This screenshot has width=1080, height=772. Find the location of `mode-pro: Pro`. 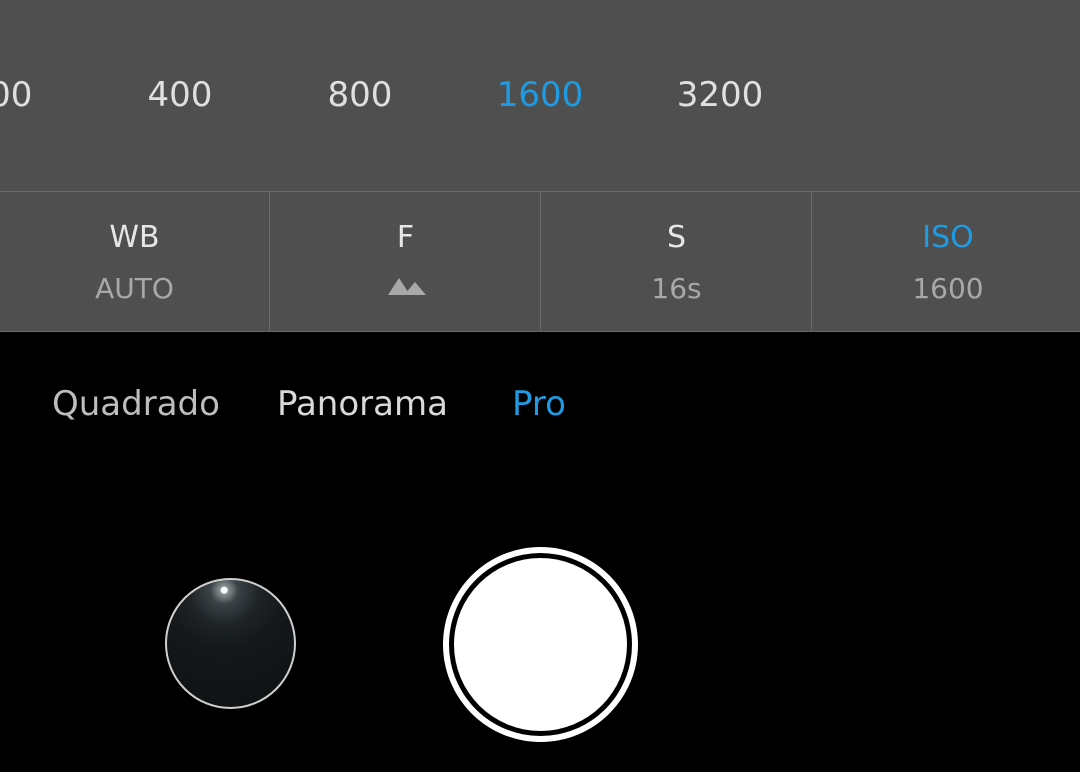

mode-pro: Pro is located at coordinates (539, 404).